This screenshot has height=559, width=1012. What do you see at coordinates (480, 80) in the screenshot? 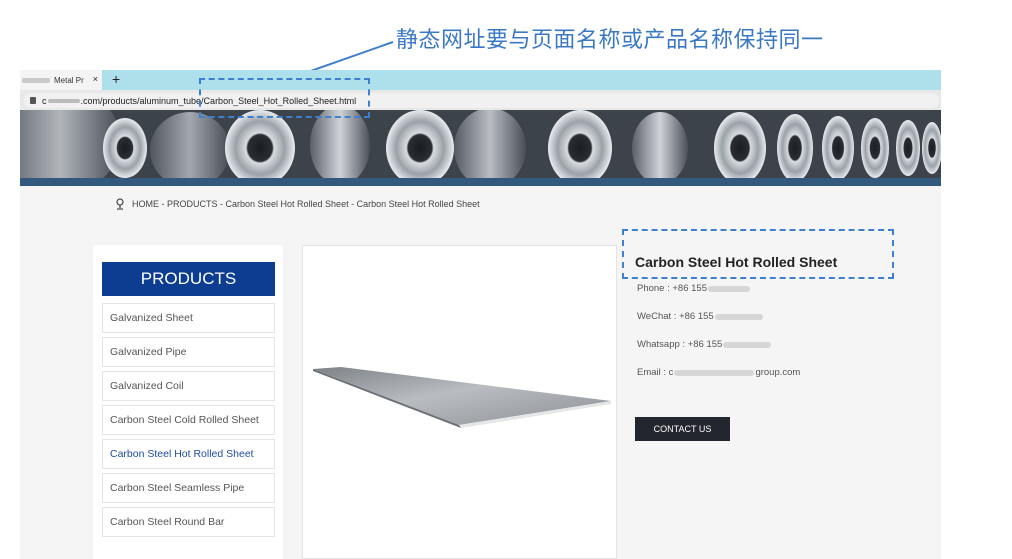
I see `browser-tab-bar: Metal Pr × +` at bounding box center [480, 80].